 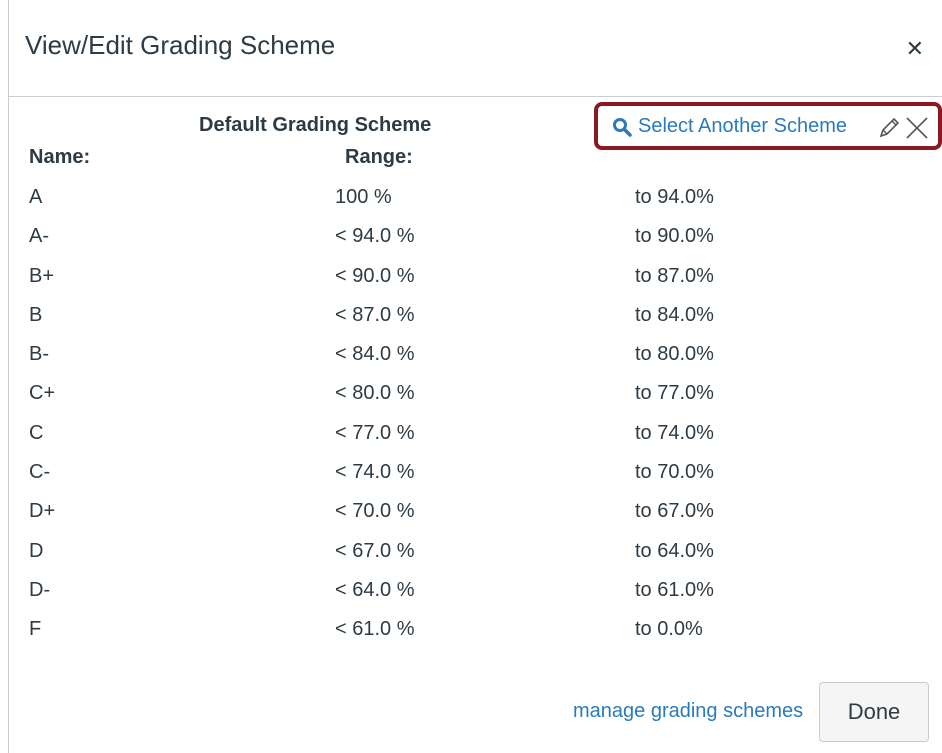 I want to click on select-another-scheme-label: Select Another Scheme, so click(x=743, y=126).